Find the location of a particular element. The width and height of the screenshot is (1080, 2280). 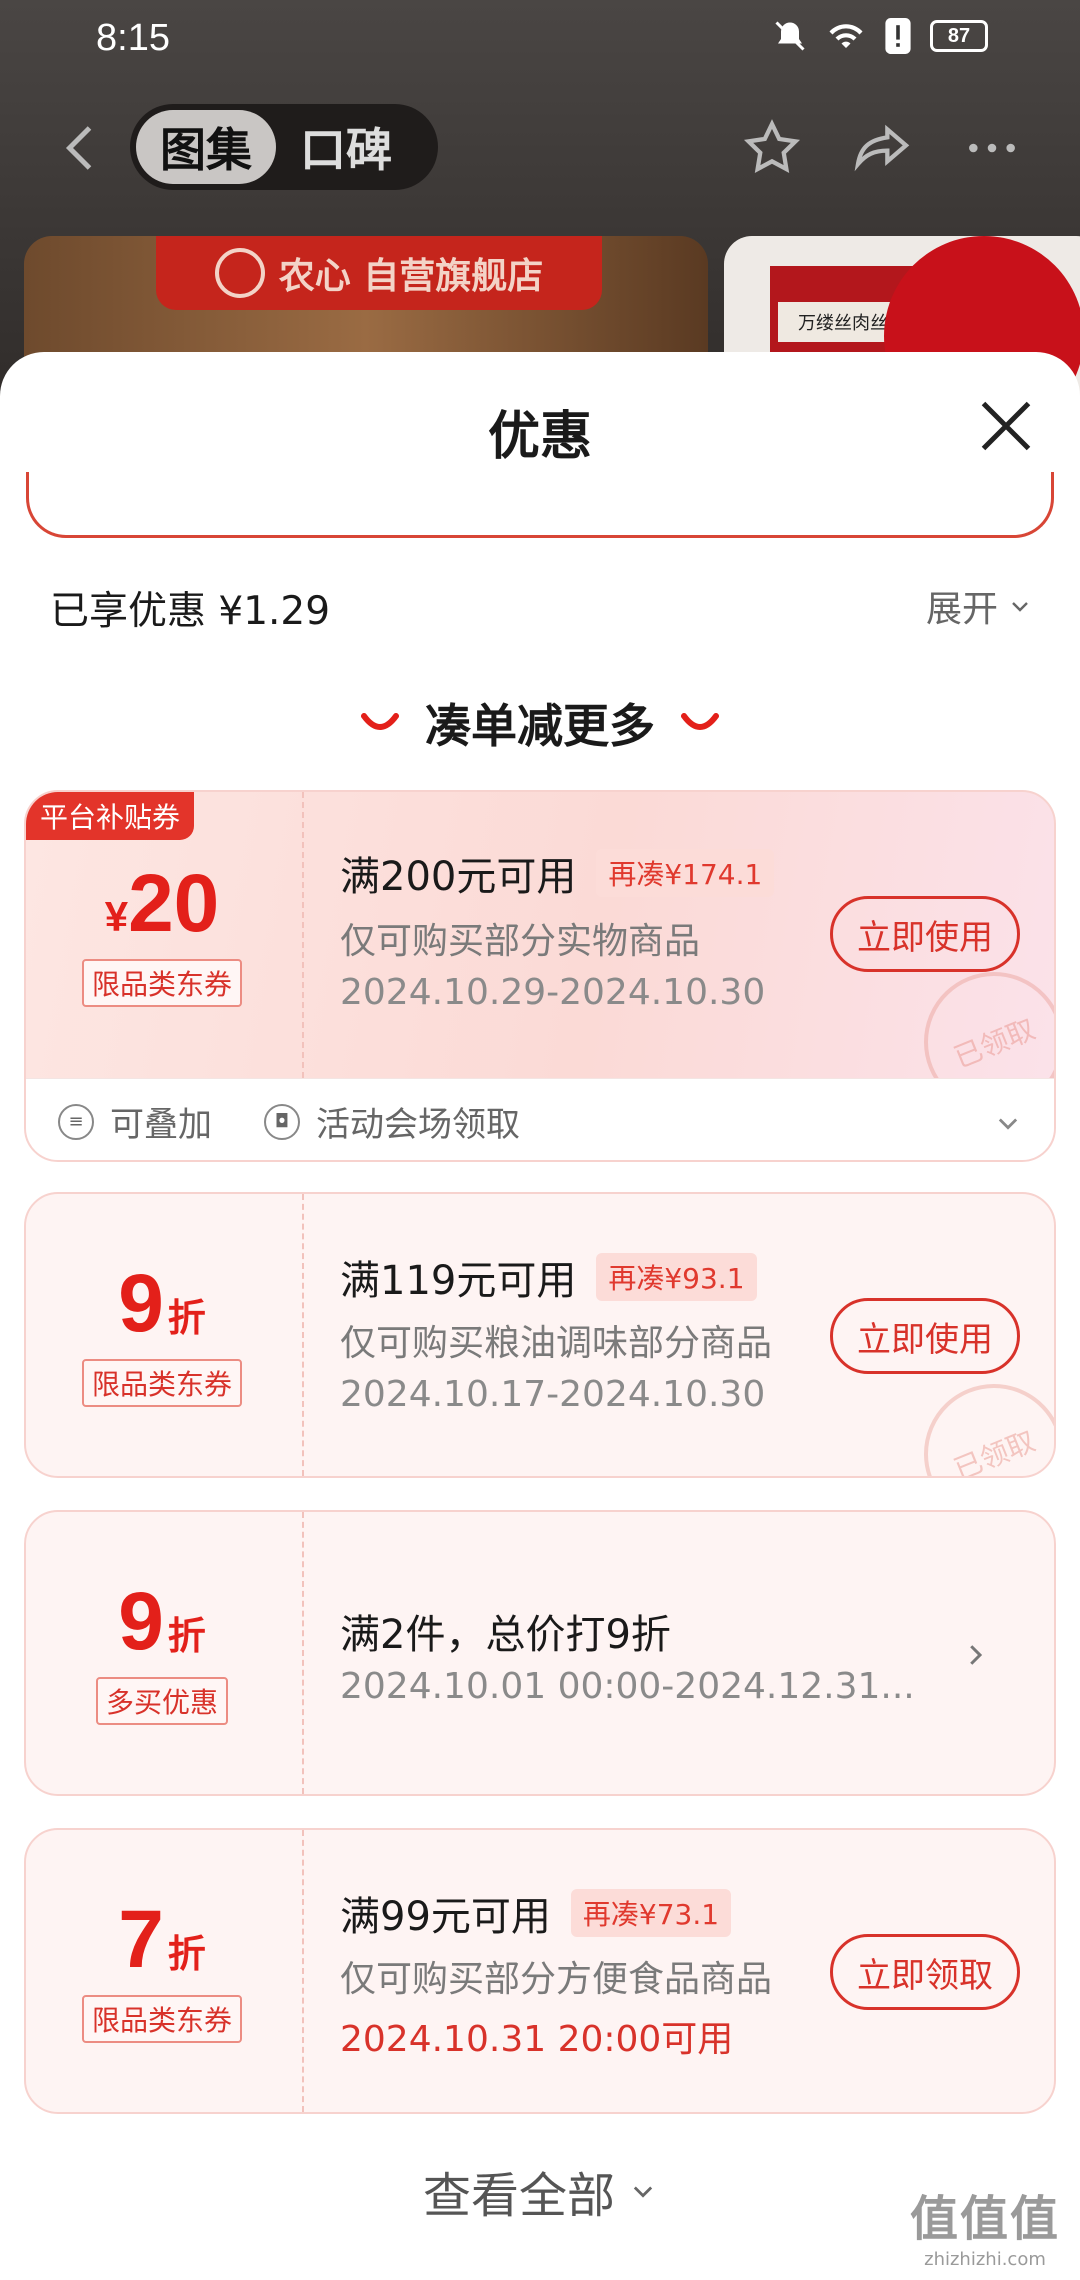

remaining-amount-pill: 再凑¥73.1 is located at coordinates (651, 1913).